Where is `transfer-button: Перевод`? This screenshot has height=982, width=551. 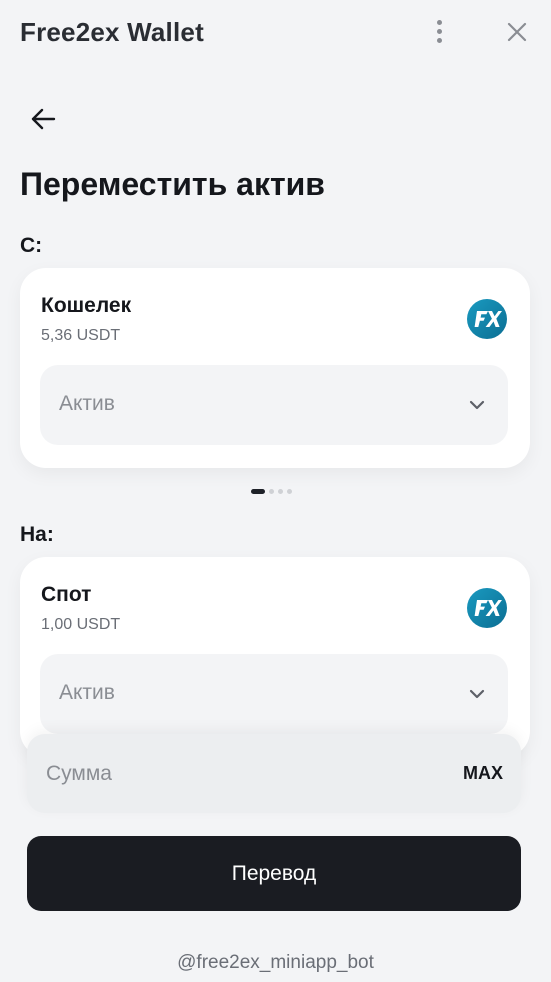 transfer-button: Перевод is located at coordinates (274, 873).